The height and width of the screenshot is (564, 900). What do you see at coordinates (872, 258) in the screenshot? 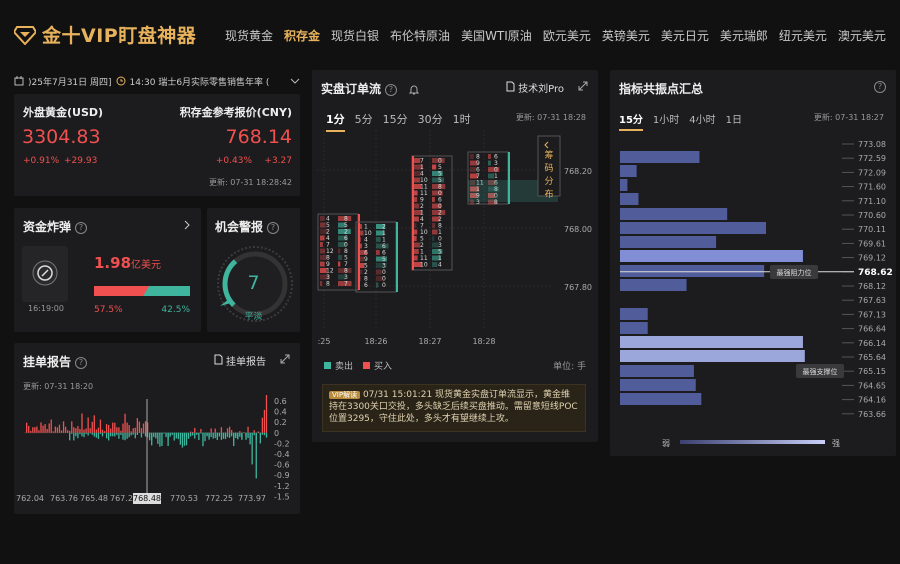
I see `price-level: 769.12` at bounding box center [872, 258].